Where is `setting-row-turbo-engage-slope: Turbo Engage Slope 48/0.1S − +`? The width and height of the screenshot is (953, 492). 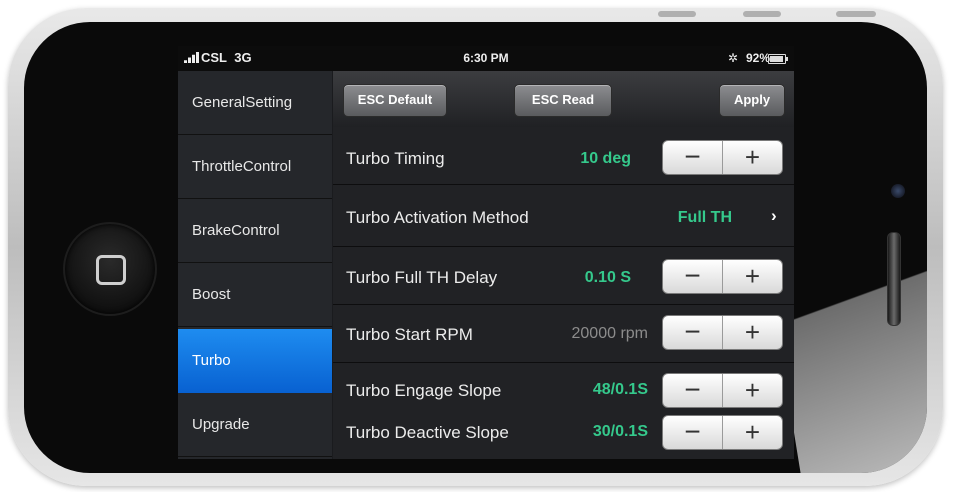
setting-row-turbo-engage-slope: Turbo Engage Slope 48/0.1S − + is located at coordinates (563, 387).